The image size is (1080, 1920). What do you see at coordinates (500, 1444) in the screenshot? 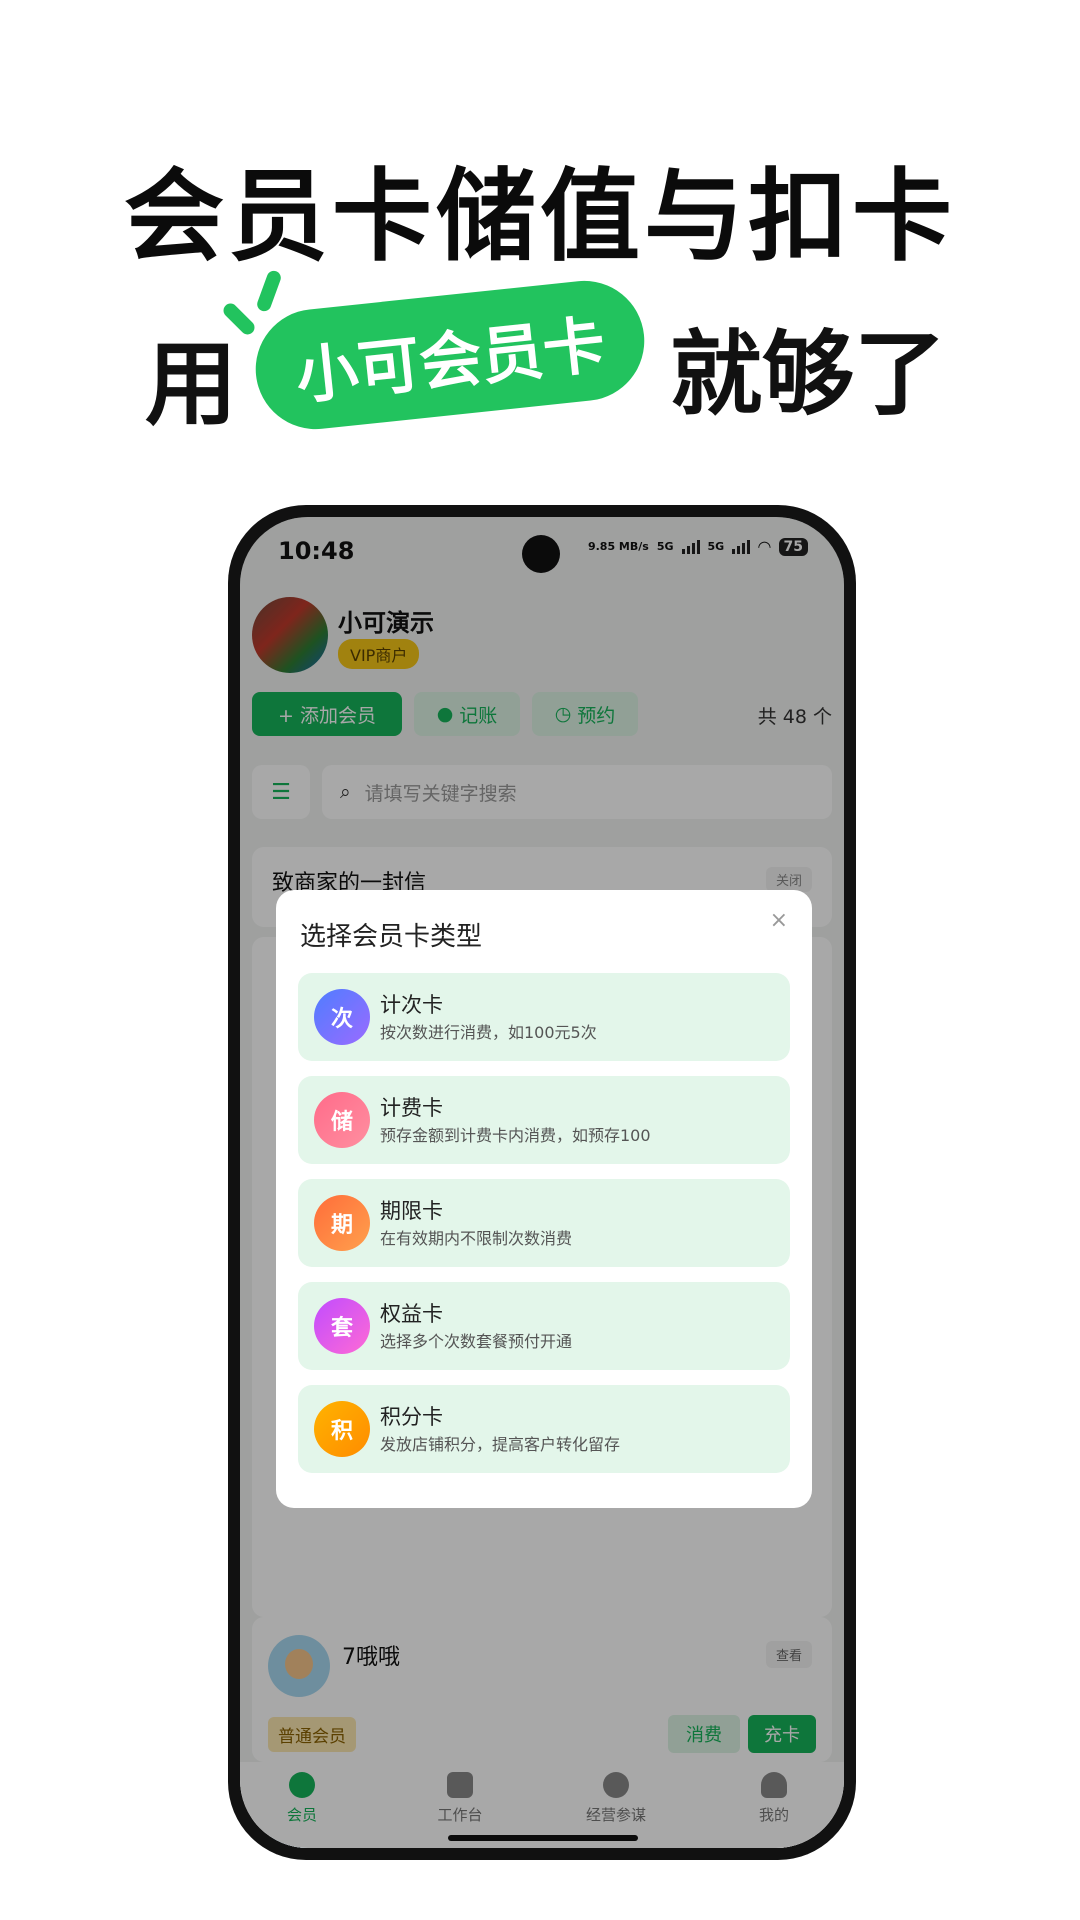
I see `option-desc: 发放店铺积分，提高客户转化留存` at bounding box center [500, 1444].